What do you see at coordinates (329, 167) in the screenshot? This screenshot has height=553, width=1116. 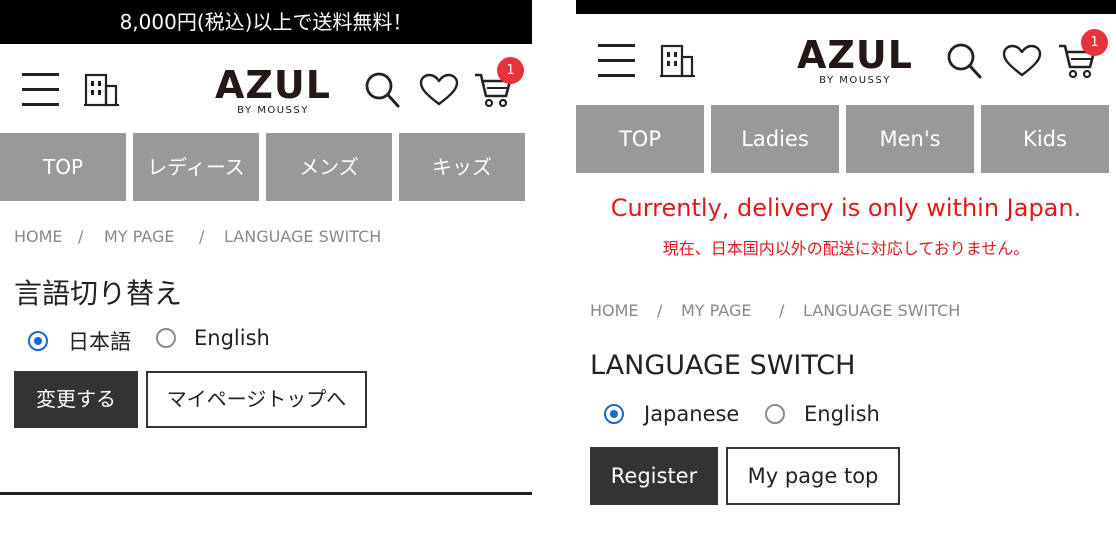 I see `tab-mens: メンズ` at bounding box center [329, 167].